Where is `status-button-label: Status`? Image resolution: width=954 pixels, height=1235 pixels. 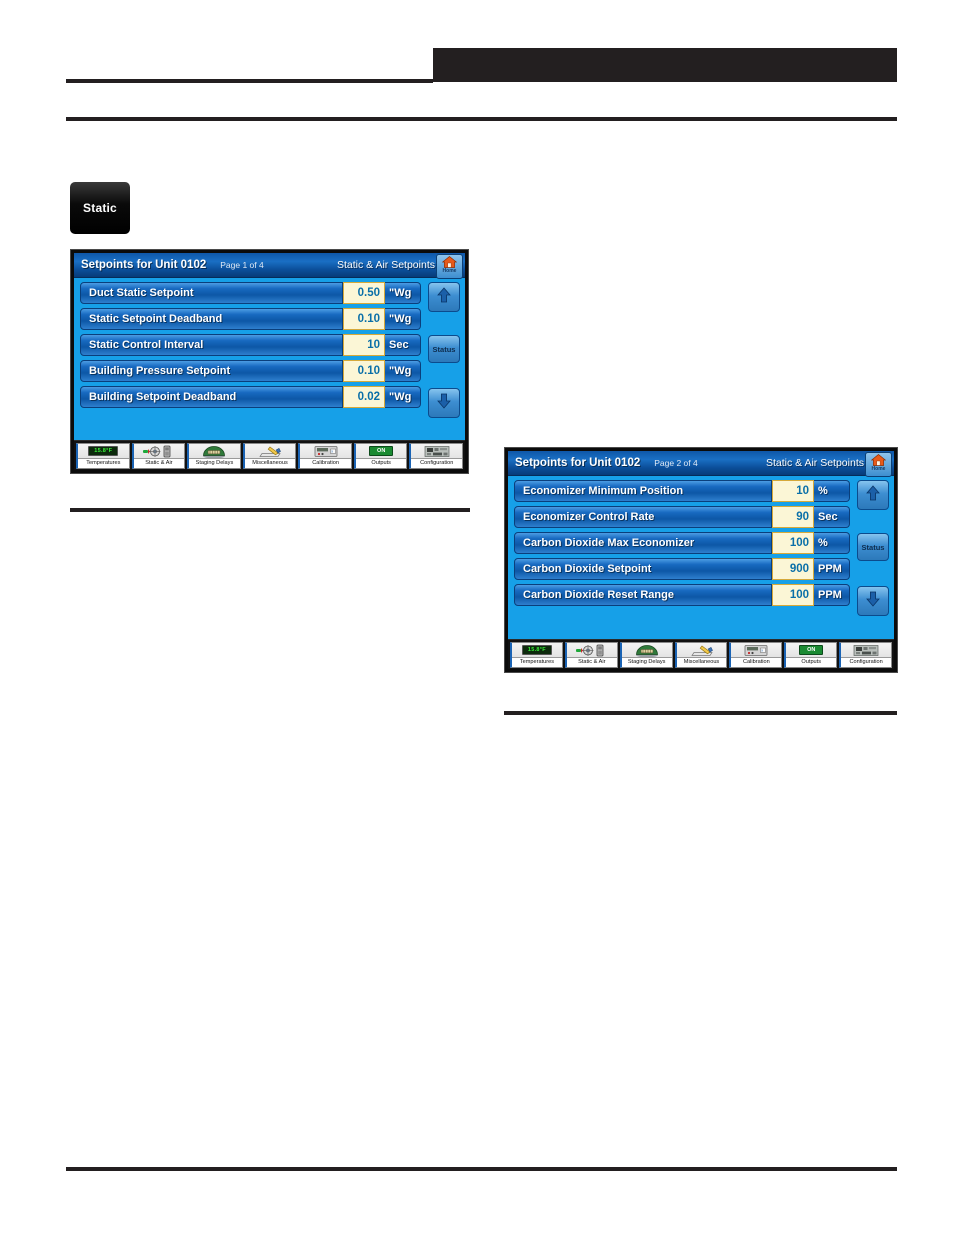 status-button-label: Status is located at coordinates (444, 349).